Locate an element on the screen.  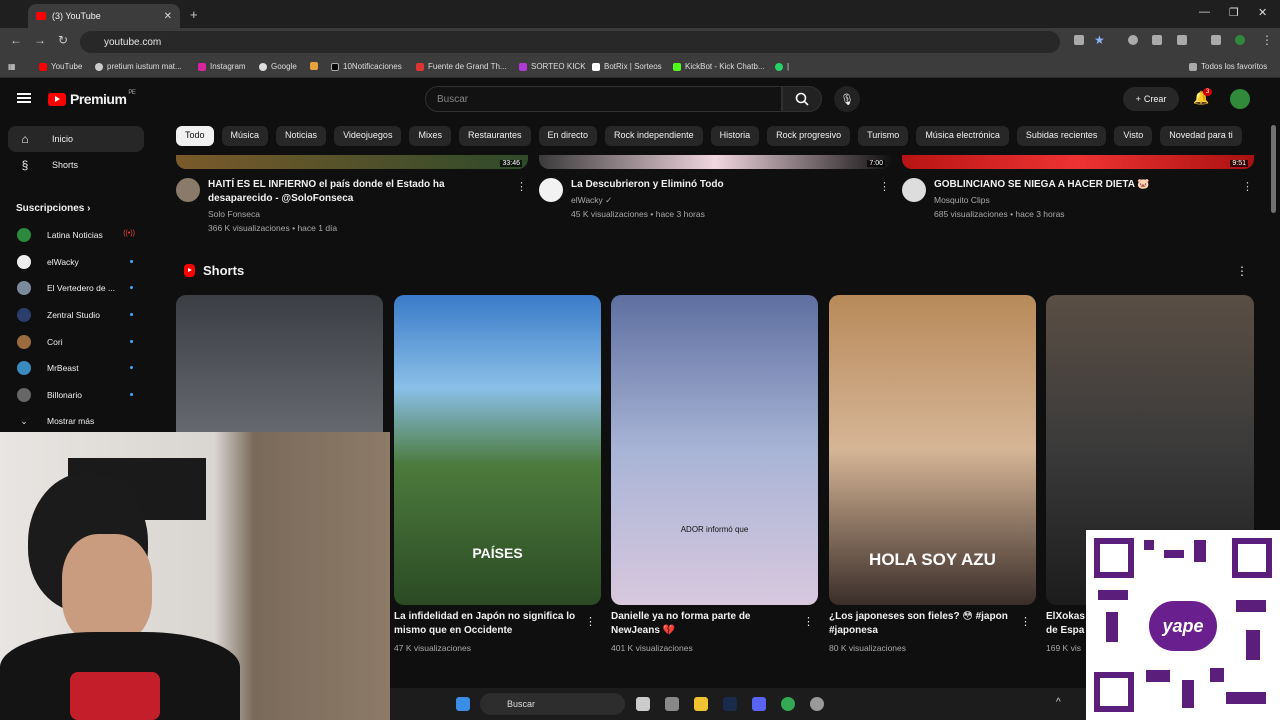
channel-name: Mosquito Clips is located at coordinates (962, 200).